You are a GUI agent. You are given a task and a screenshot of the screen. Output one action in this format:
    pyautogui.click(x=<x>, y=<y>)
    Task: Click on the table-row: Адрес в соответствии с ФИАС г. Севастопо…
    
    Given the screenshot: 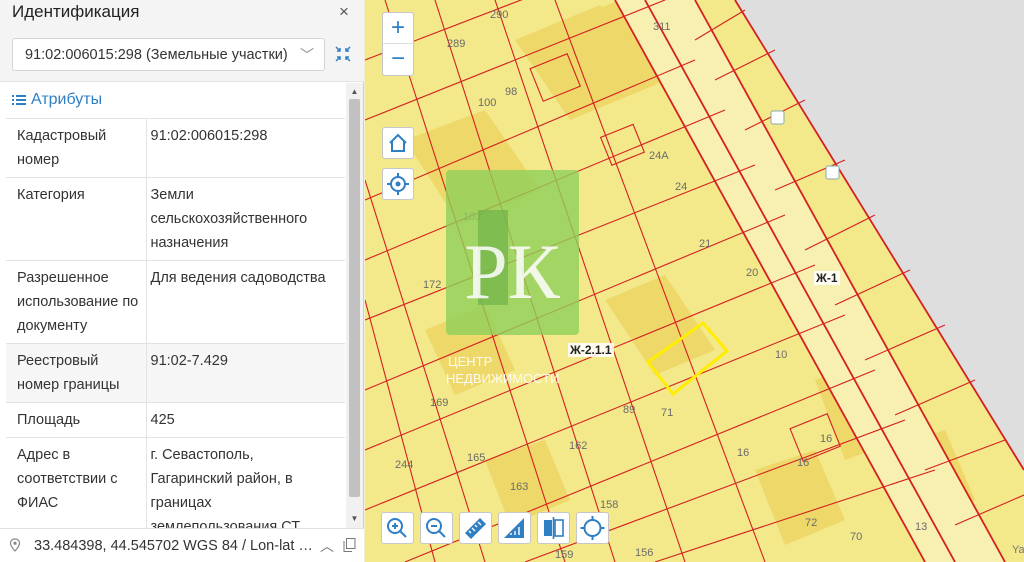 What is the action you would take?
    pyautogui.click(x=175, y=482)
    